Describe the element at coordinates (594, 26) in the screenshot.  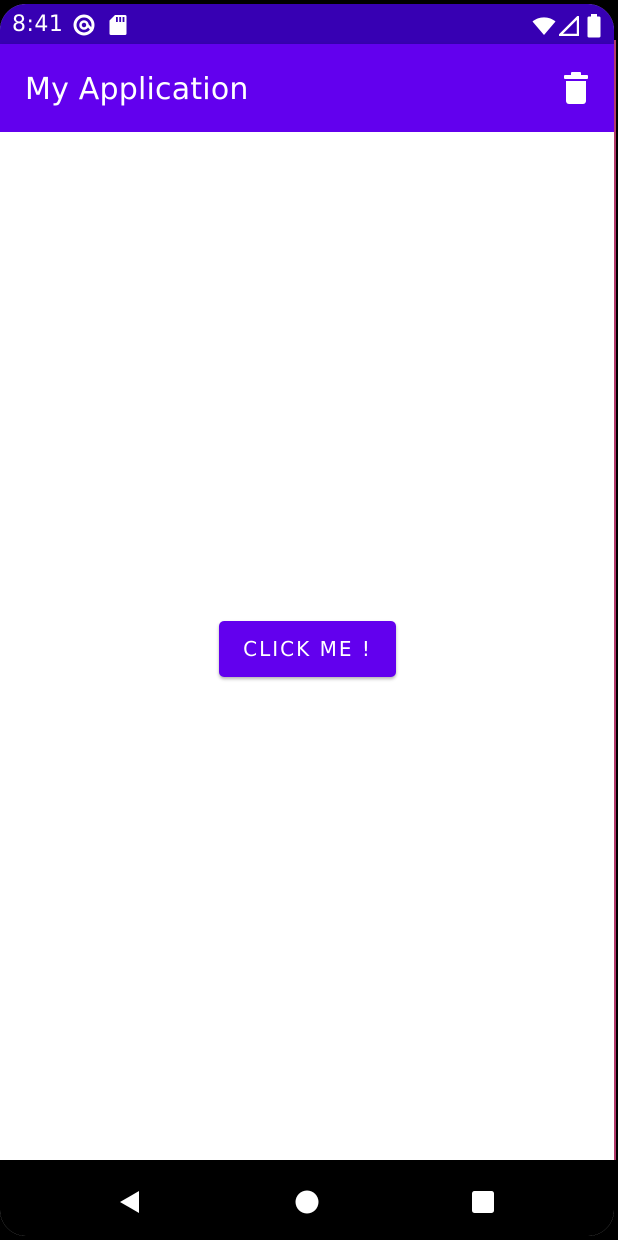
I see `battery-icon` at that location.